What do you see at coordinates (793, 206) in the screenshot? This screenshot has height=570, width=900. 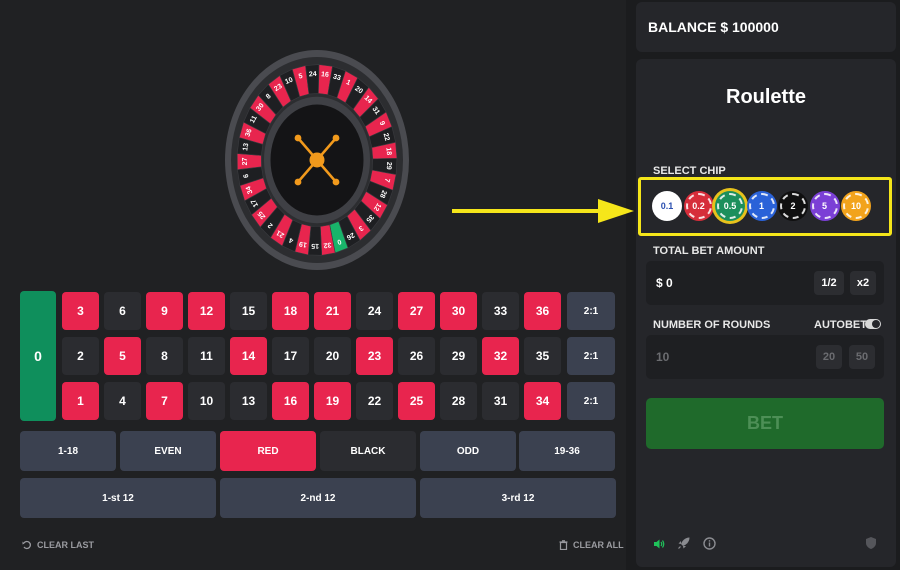 I see `chip-2: 2` at bounding box center [793, 206].